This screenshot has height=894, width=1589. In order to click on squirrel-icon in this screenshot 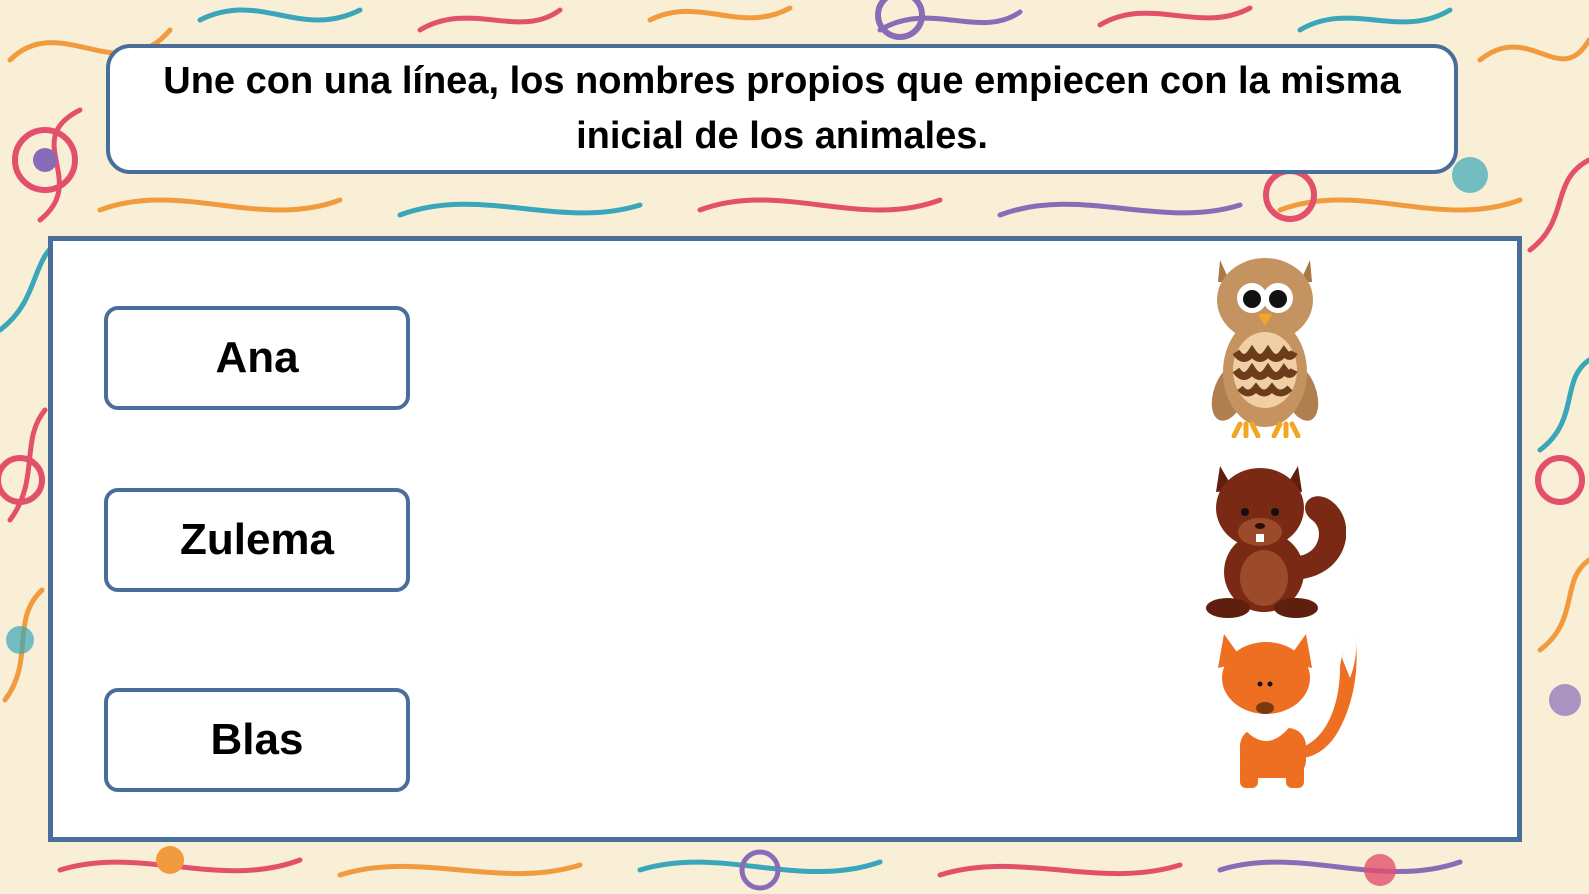, I will do `click(1273, 539)`.